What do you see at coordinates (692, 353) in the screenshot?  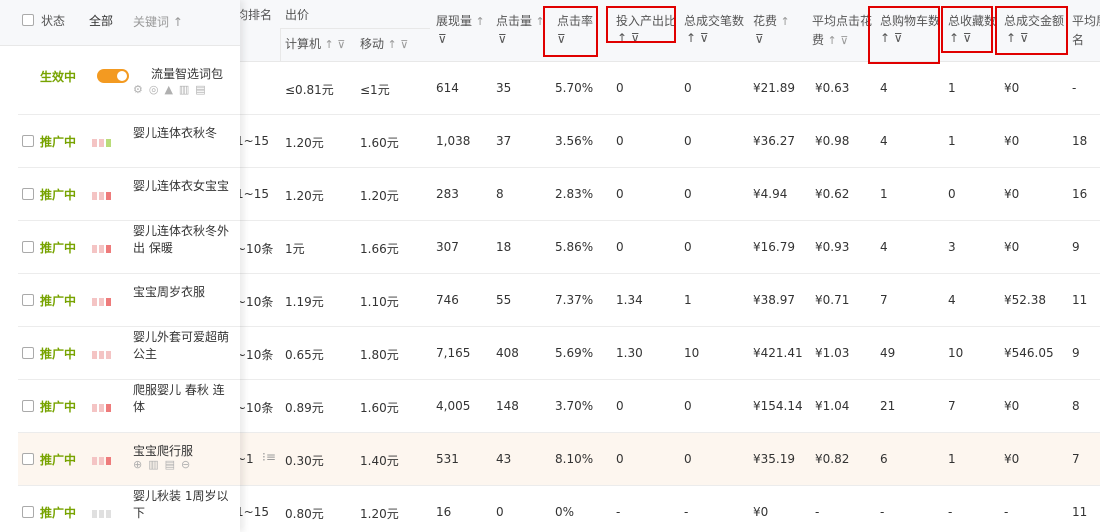 I see `cell-total-trans: 10` at bounding box center [692, 353].